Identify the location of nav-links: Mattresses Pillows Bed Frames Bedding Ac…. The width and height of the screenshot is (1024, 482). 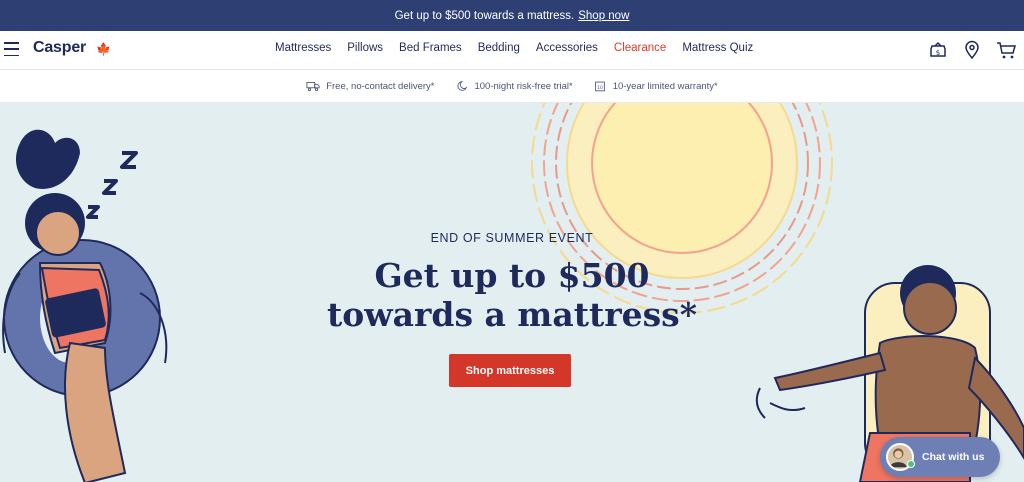
(514, 48).